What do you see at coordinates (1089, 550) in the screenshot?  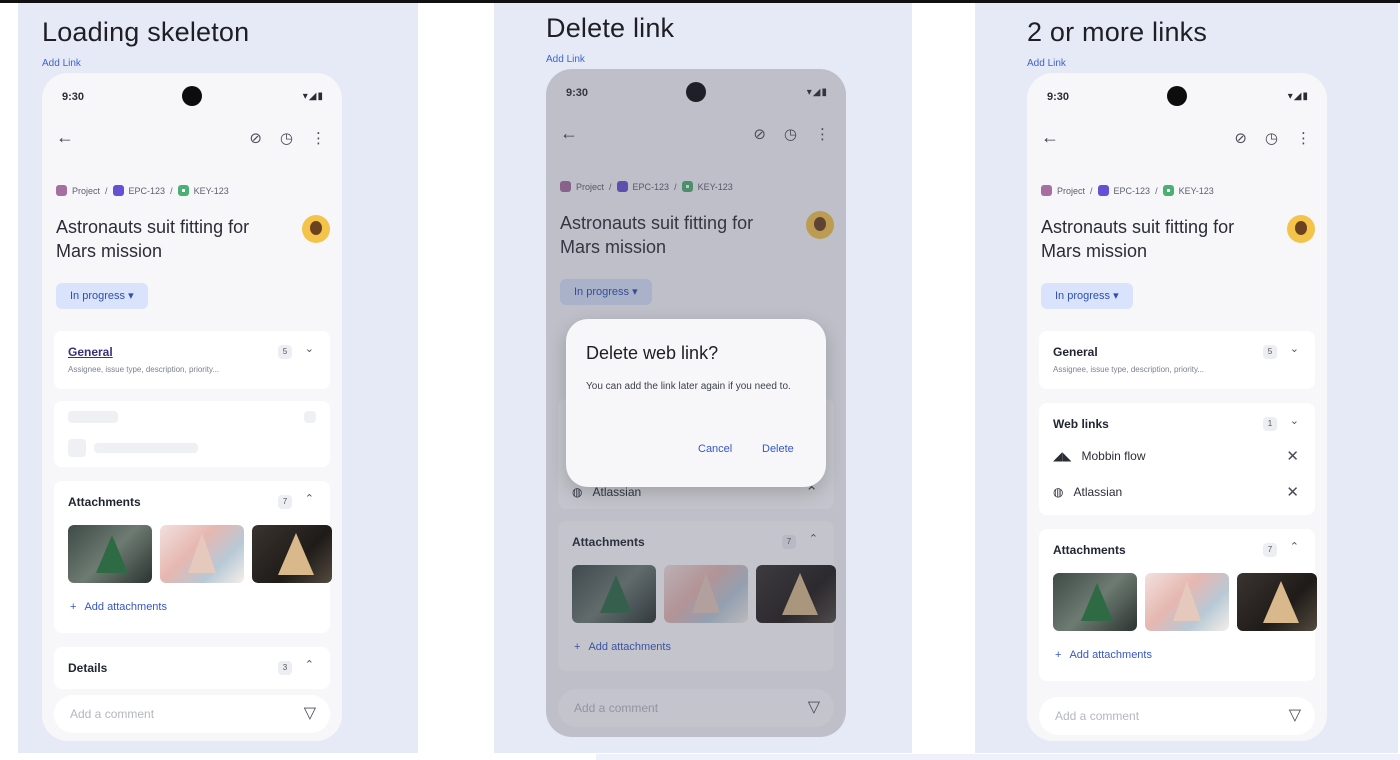 I see `attachments-title: Attachments` at bounding box center [1089, 550].